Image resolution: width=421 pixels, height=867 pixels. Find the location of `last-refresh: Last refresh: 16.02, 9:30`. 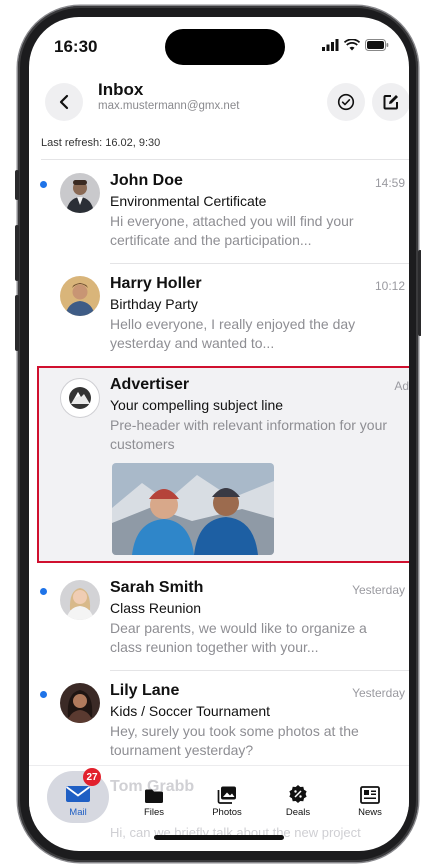

last-refresh: Last refresh: 16.02, 9:30 is located at coordinates (101, 143).